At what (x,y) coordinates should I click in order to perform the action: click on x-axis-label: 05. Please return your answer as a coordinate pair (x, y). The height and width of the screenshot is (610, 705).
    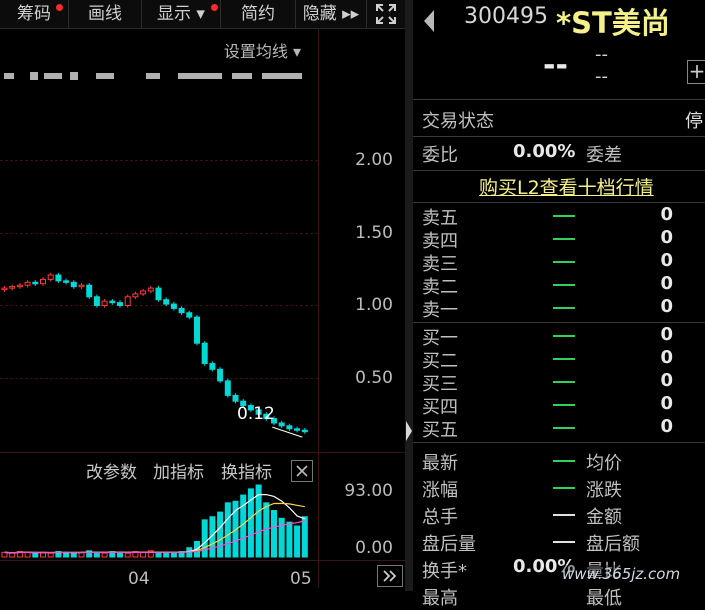
    Looking at the image, I should click on (301, 579).